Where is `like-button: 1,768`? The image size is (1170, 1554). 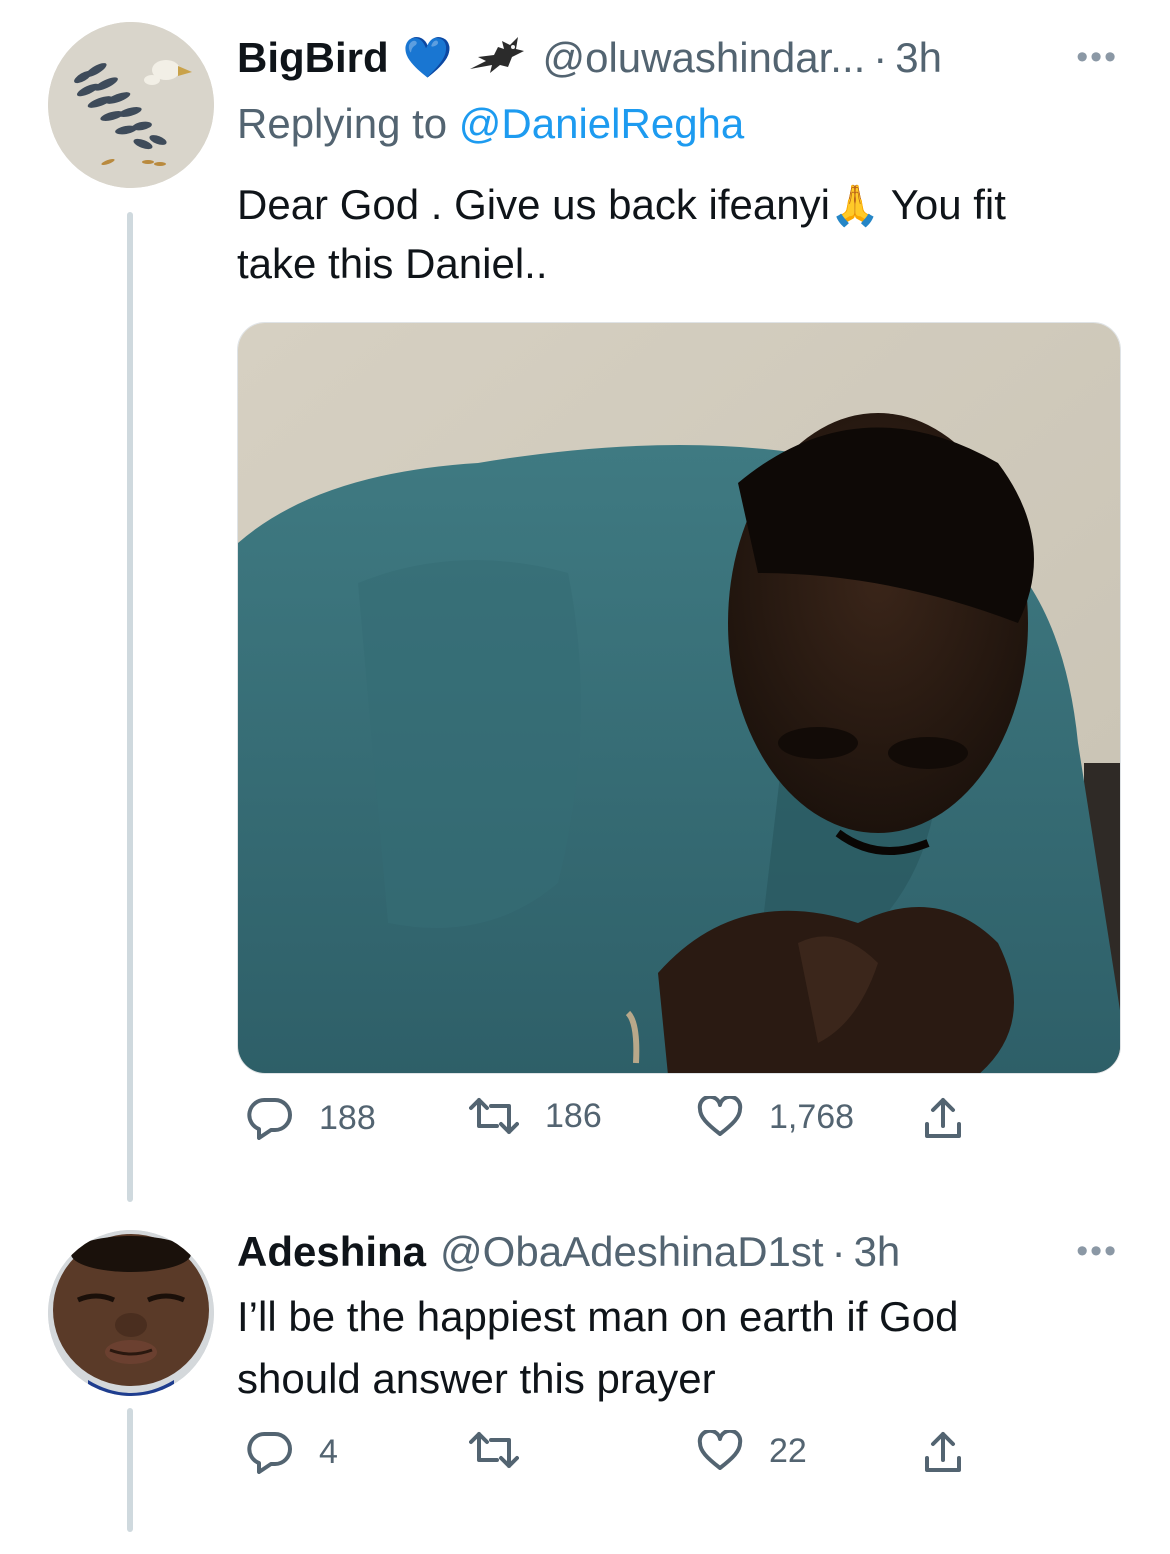
like-button: 1,768 is located at coordinates (775, 1117).